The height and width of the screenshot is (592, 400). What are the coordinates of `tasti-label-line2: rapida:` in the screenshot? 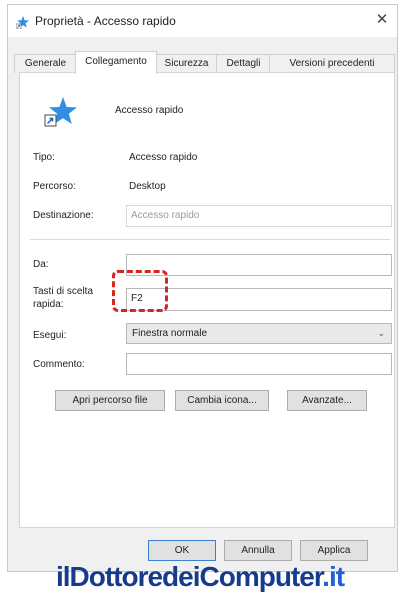 It's located at (48, 304).